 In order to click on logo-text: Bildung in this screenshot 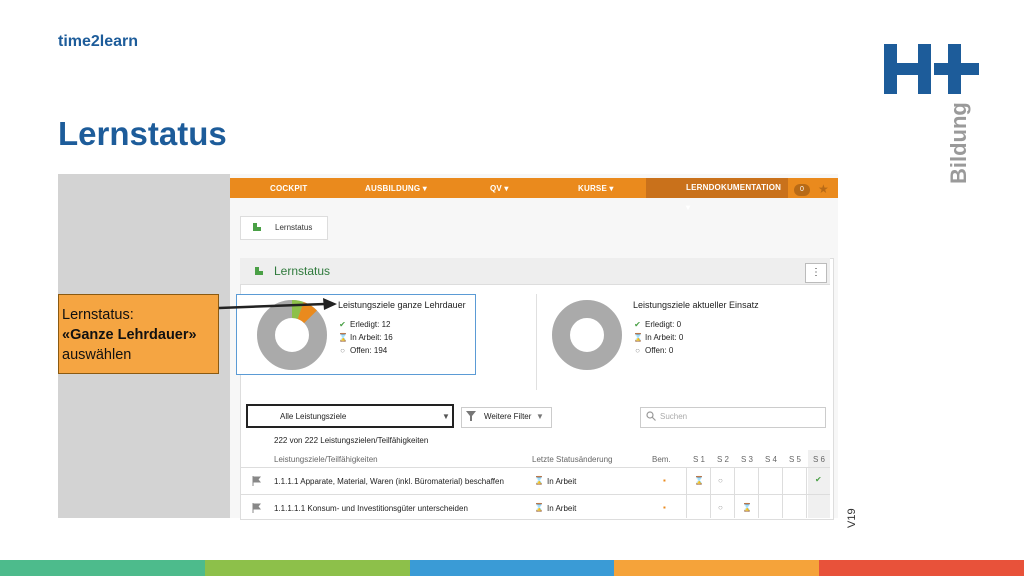, I will do `click(958, 143)`.